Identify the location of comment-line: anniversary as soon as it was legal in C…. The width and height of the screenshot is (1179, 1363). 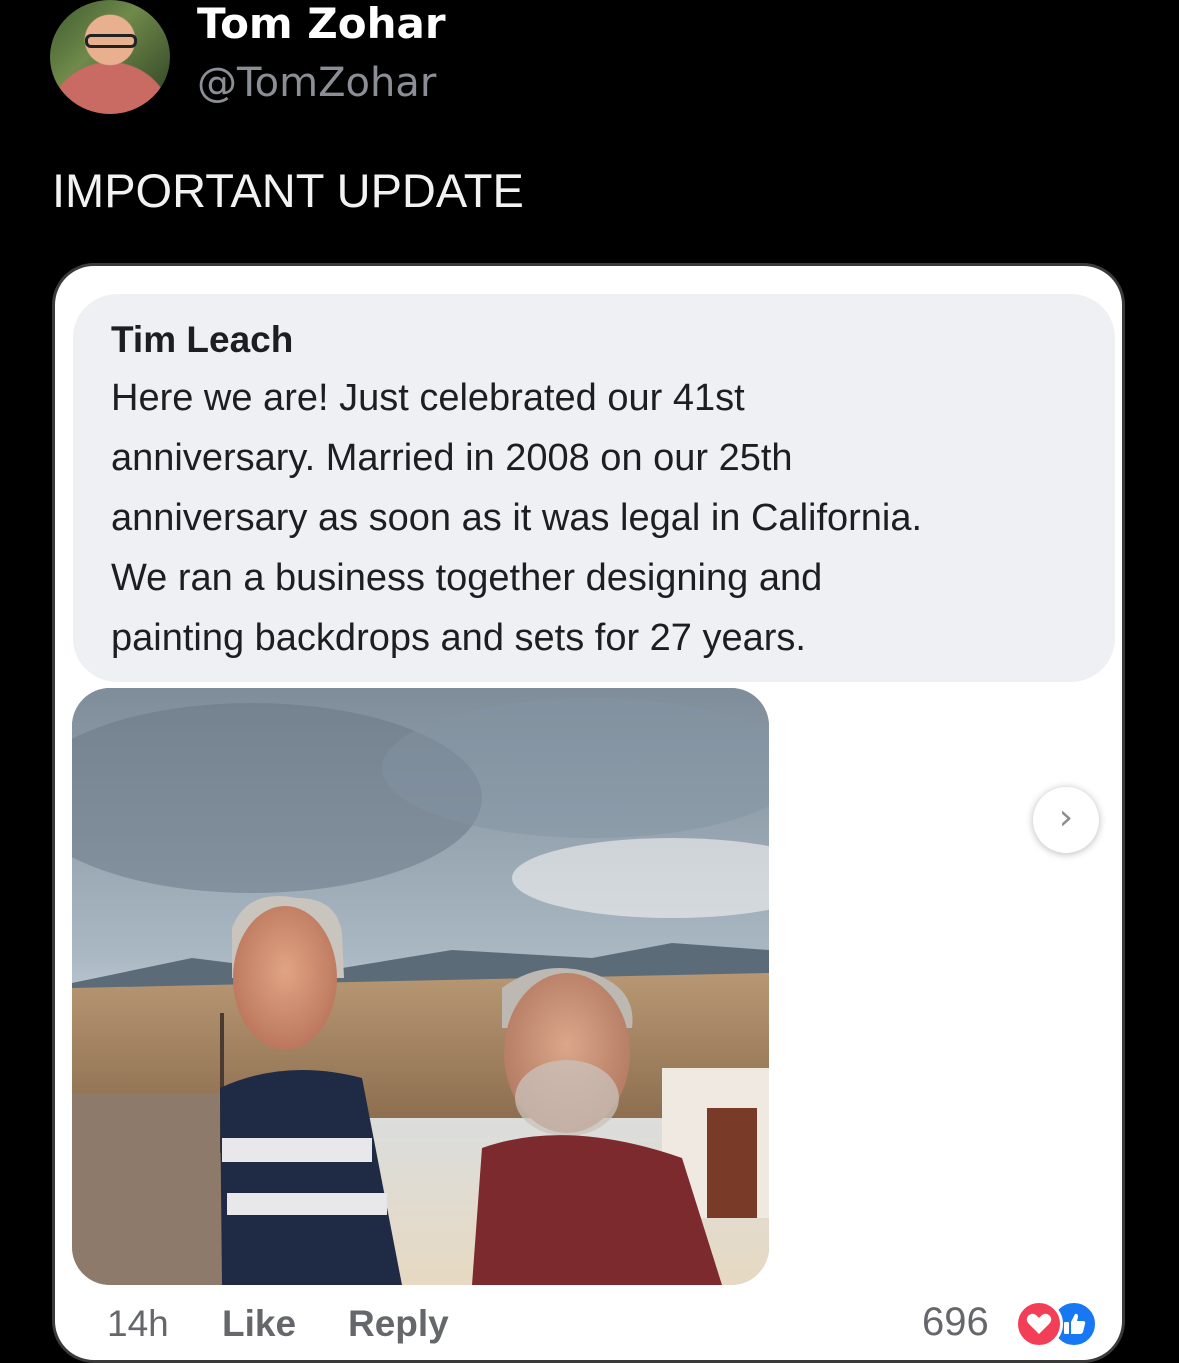
(517, 518).